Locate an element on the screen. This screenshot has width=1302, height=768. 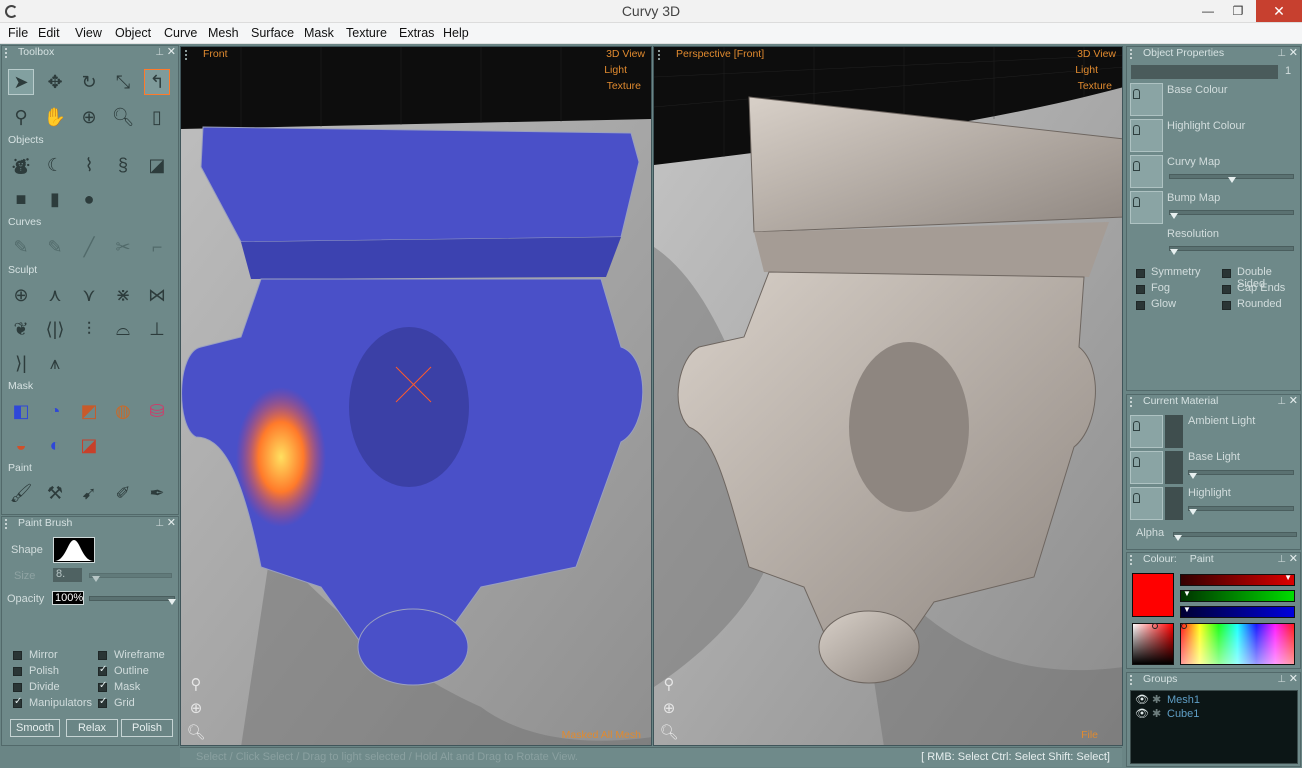
sculpt-flatten-tool: ⫶ is located at coordinates (89, 329).